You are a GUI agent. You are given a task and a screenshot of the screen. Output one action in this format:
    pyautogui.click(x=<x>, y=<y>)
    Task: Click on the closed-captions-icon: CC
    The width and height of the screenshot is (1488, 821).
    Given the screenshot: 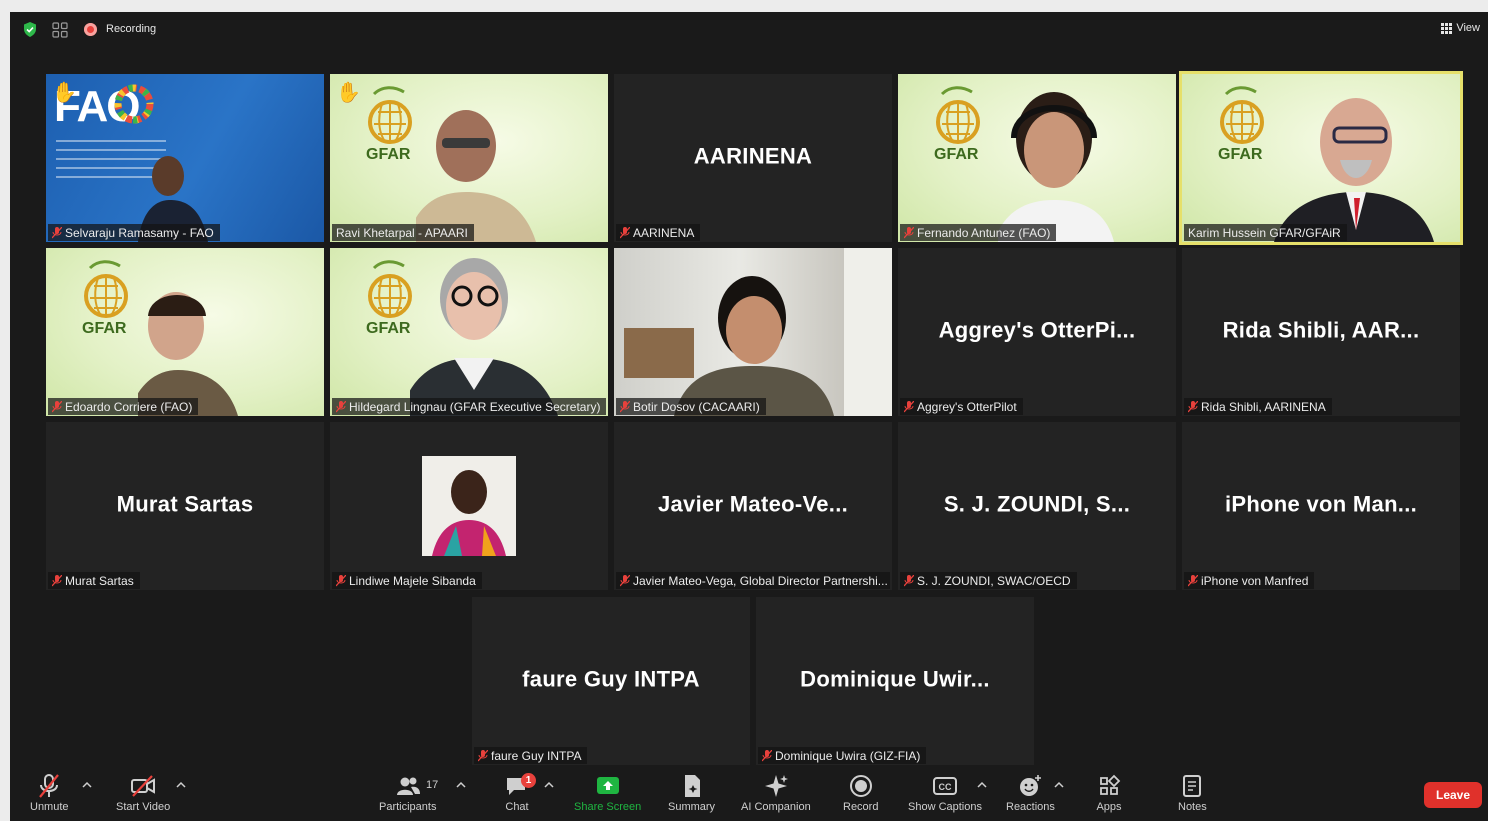 What is the action you would take?
    pyautogui.click(x=945, y=786)
    